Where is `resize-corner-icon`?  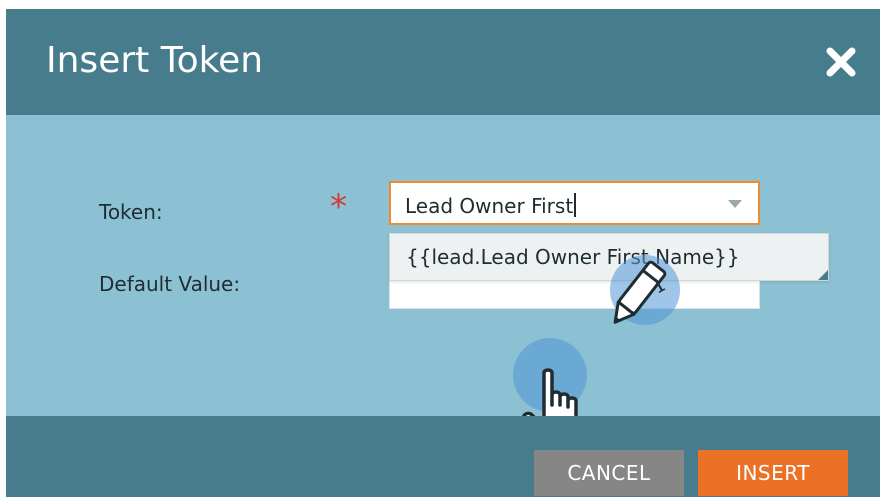 resize-corner-icon is located at coordinates (823, 275).